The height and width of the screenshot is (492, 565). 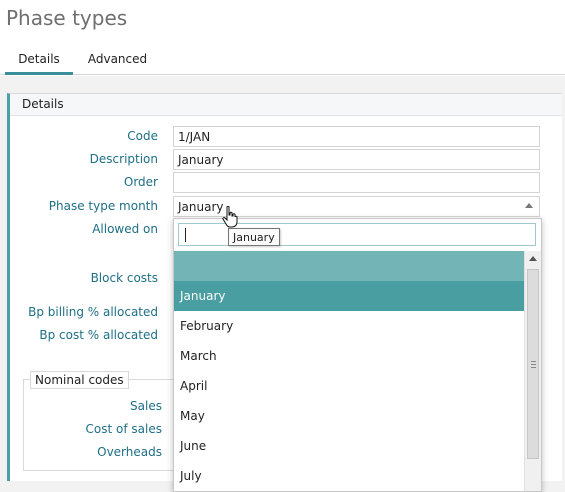 I want to click on description-label: Description, so click(x=123, y=159).